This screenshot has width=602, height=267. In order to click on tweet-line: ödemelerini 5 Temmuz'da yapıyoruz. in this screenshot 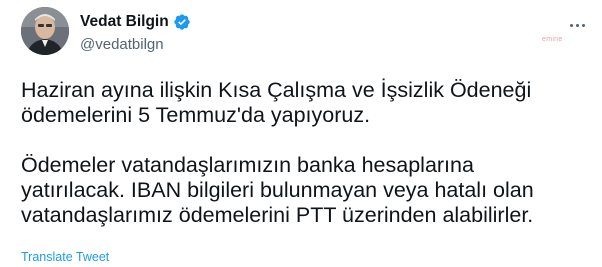, I will do `click(196, 115)`.